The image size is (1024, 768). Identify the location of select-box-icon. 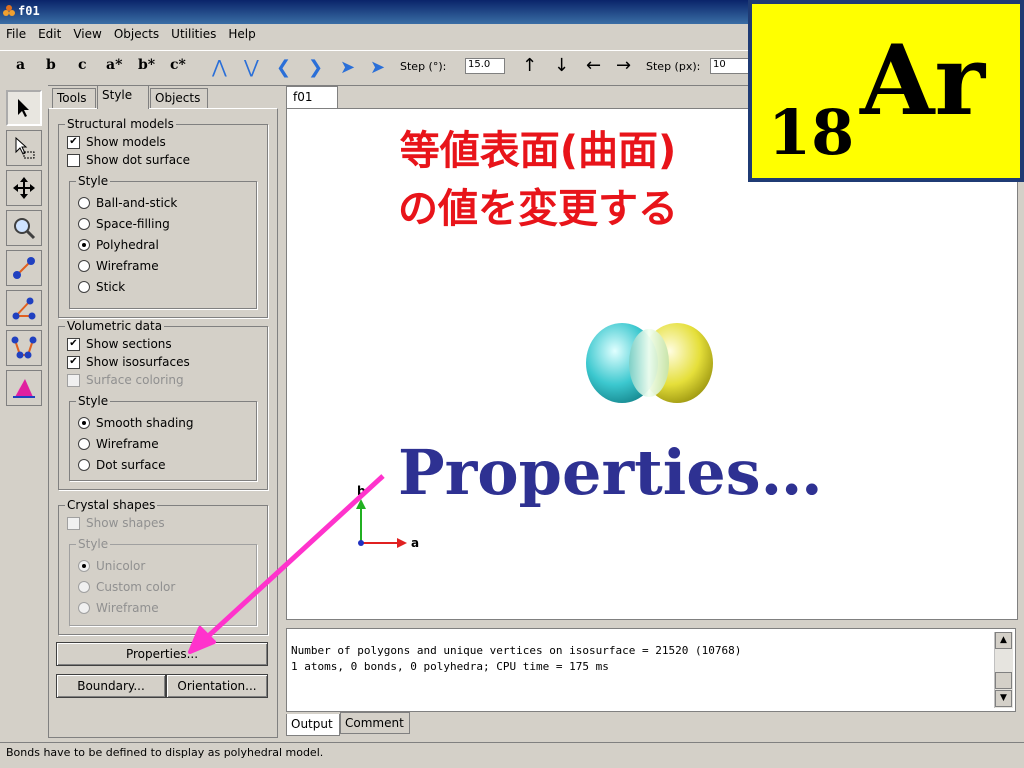
(24, 148).